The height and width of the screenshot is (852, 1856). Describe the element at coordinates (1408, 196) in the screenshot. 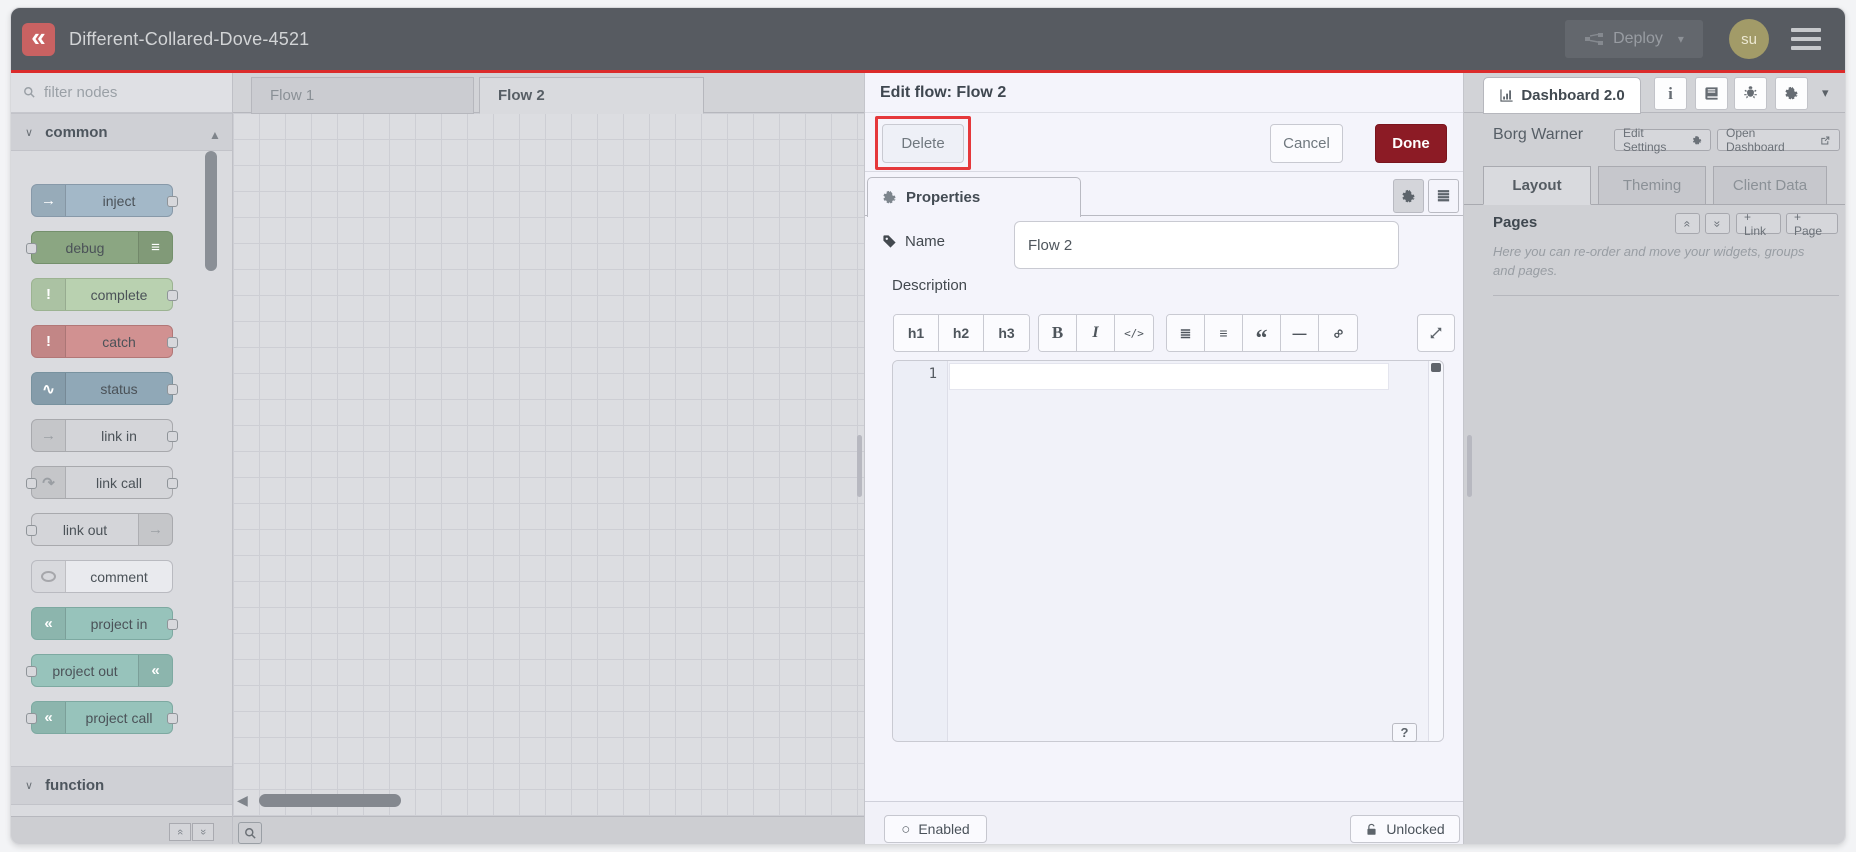

I see `edit-description-toggle-button` at that location.